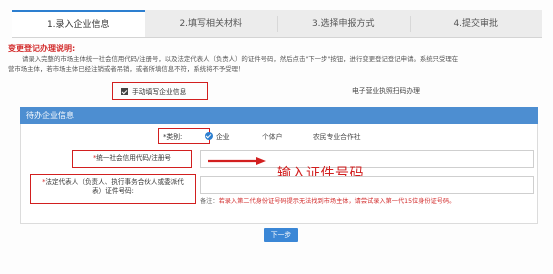 The width and height of the screenshot is (553, 274). I want to click on rep-id-input, so click(367, 185).